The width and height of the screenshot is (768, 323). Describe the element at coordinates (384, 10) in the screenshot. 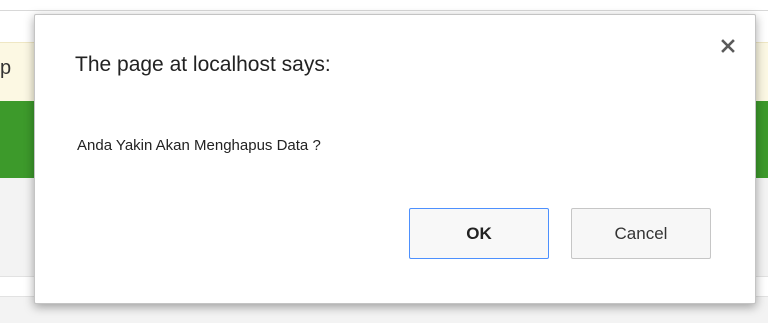

I see `page-divider` at that location.